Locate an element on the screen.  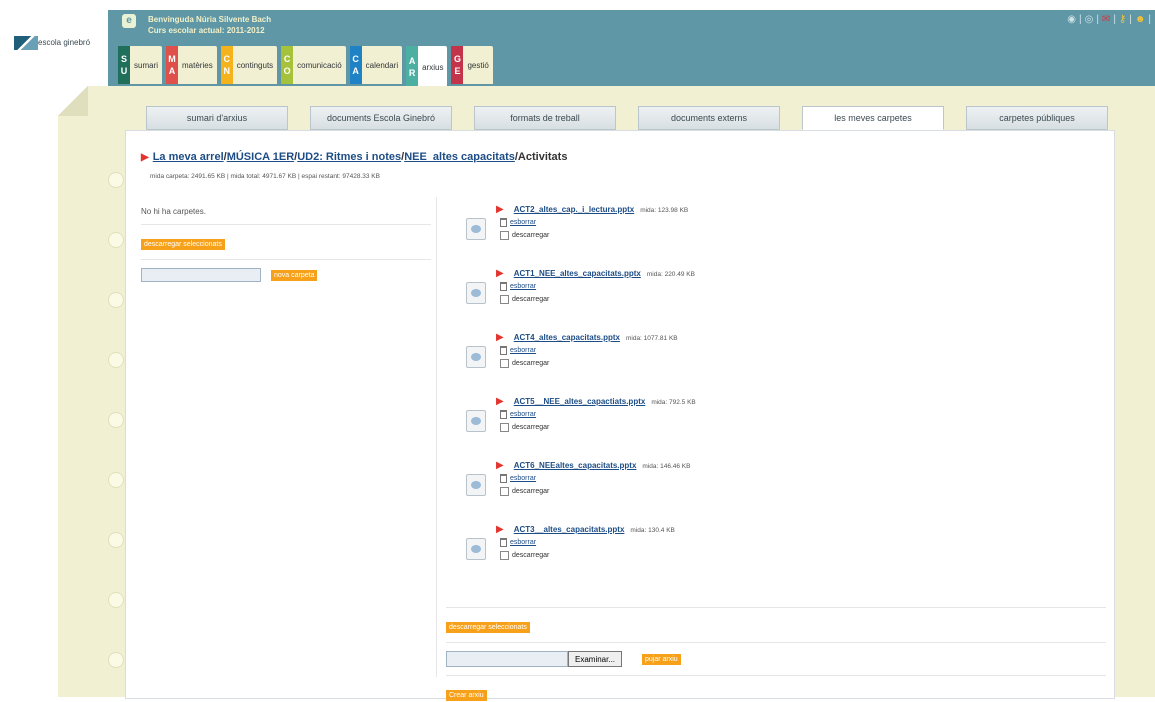
tab-arxius: A Rarxius is located at coordinates (427, 67).